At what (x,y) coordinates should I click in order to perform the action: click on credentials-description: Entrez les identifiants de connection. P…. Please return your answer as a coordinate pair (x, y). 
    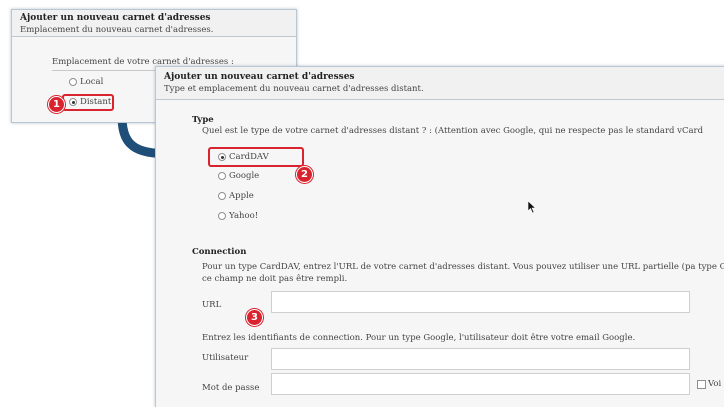
    Looking at the image, I should click on (419, 338).